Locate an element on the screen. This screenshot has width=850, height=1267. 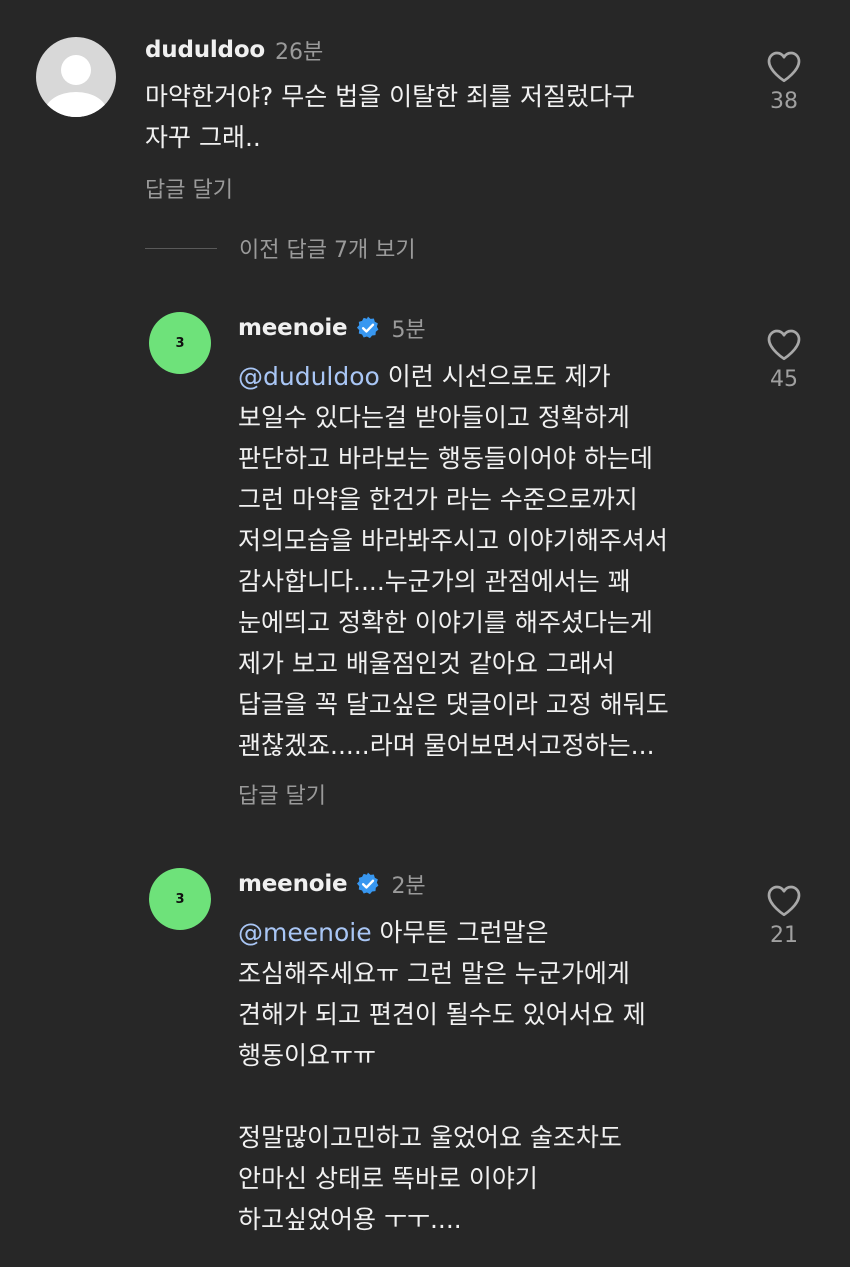
reply-line: 조심해주세요ㅠ 그런 말은 누군가에게 is located at coordinates (434, 973).